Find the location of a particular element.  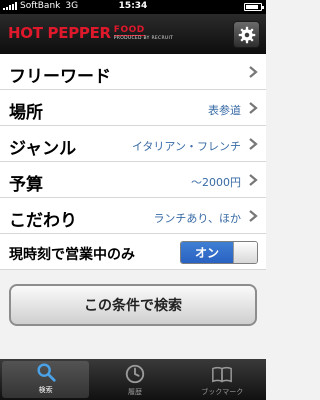

tab-search: 検索 is located at coordinates (46, 379).